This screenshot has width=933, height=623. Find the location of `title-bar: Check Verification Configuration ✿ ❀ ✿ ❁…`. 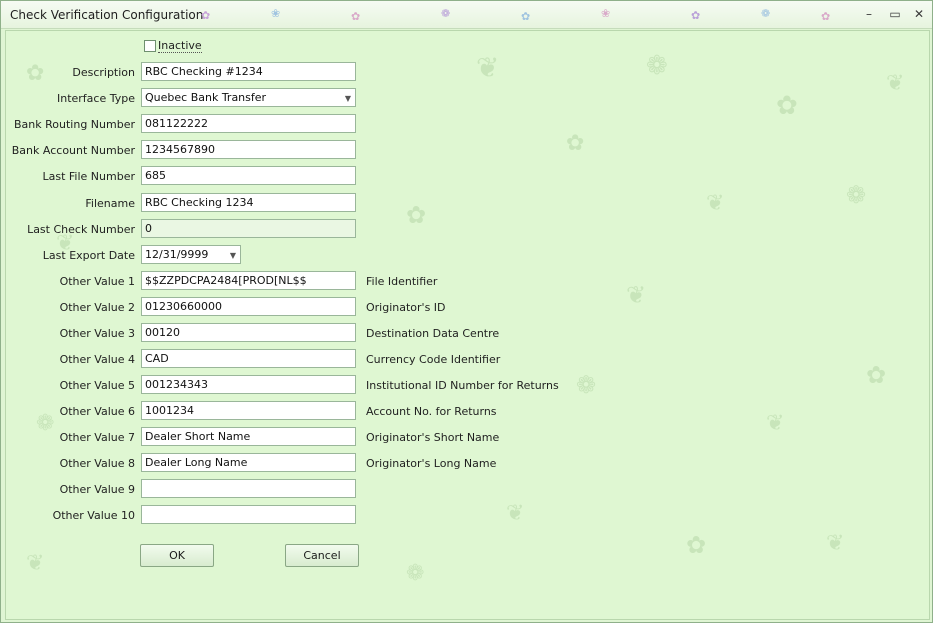

title-bar: Check Verification Configuration ✿ ❀ ✿ ❁… is located at coordinates (466, 15).